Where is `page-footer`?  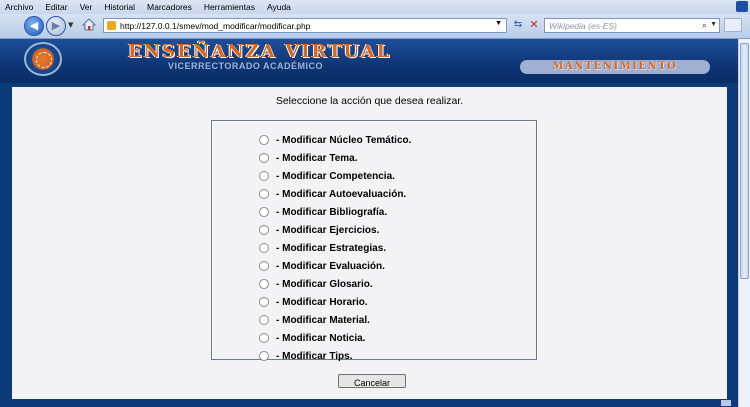
page-footer is located at coordinates (369, 403).